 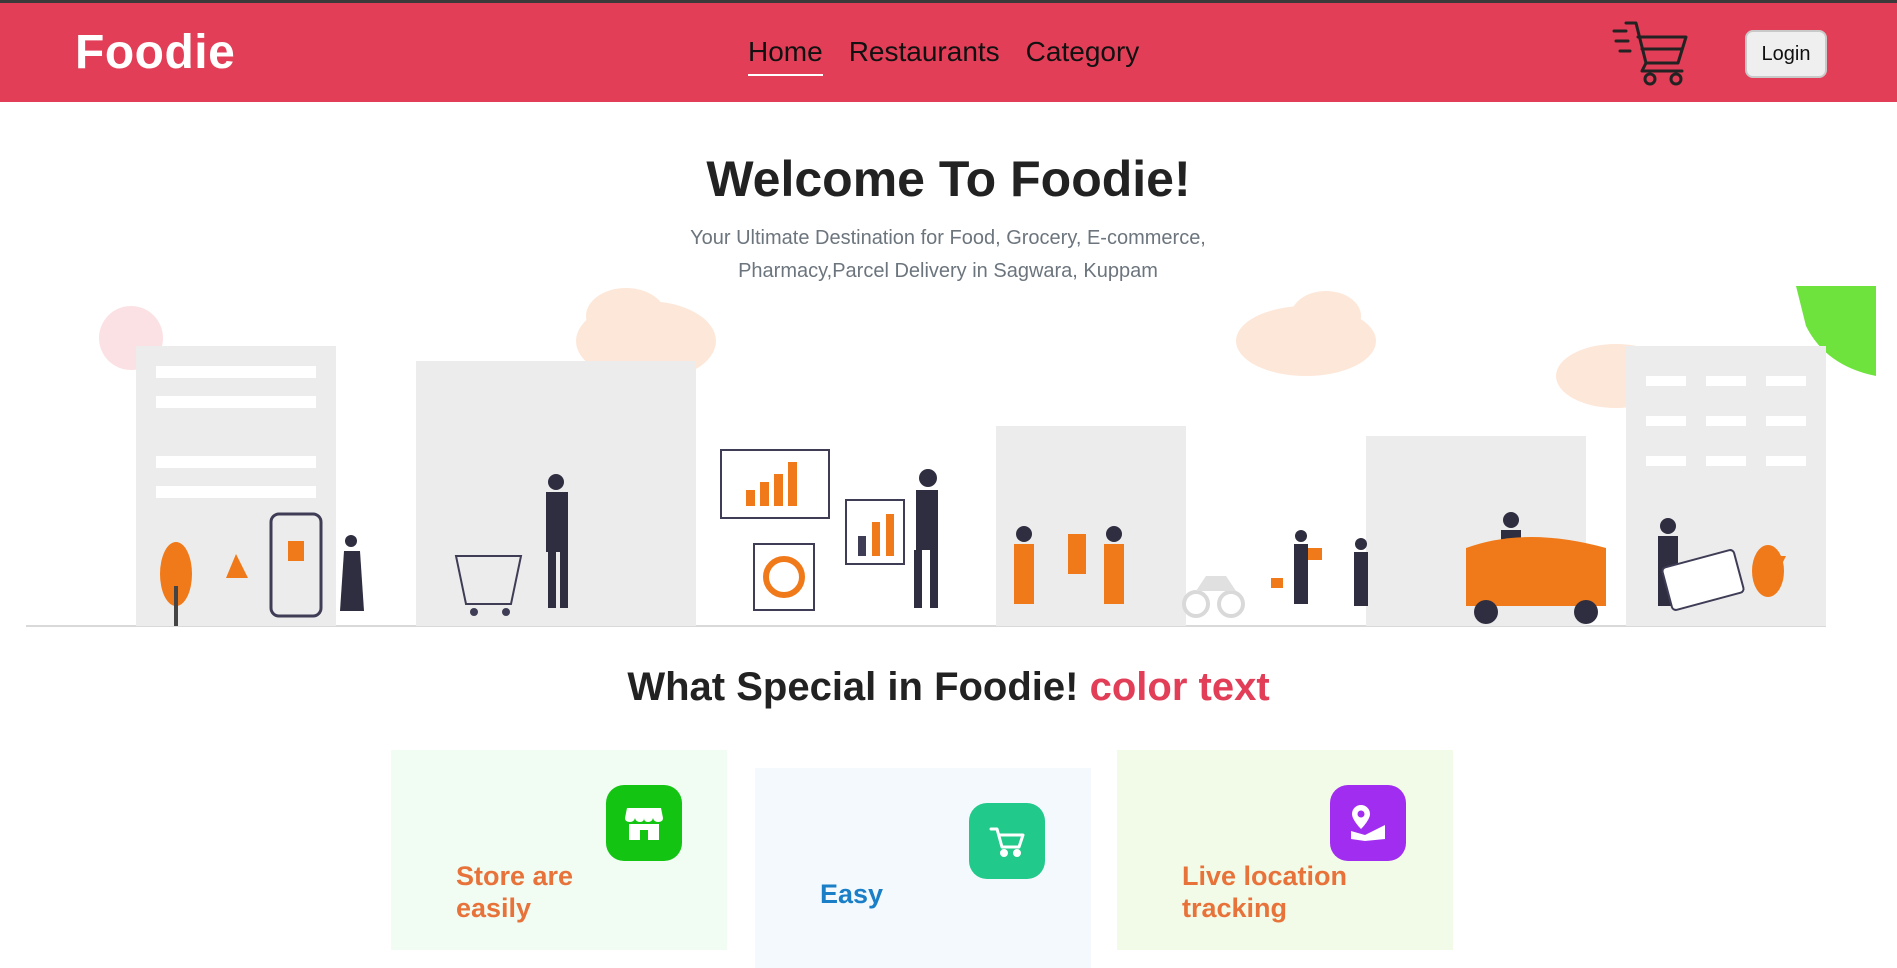 What do you see at coordinates (559, 850) in the screenshot?
I see `feature-card-store: Store are easily` at bounding box center [559, 850].